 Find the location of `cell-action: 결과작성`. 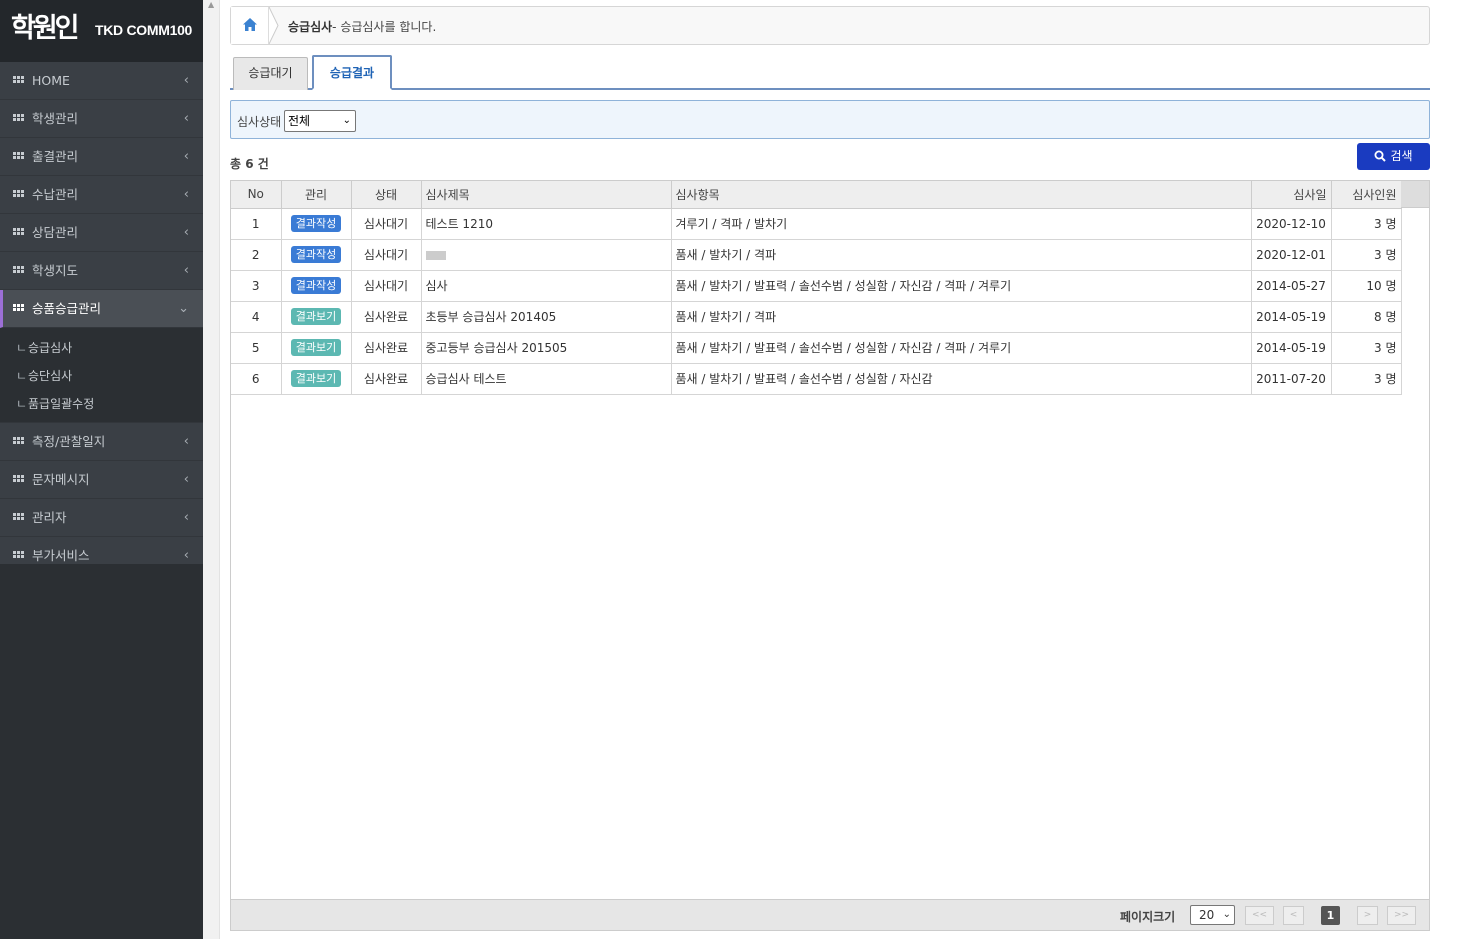

cell-action: 결과작성 is located at coordinates (316, 224).